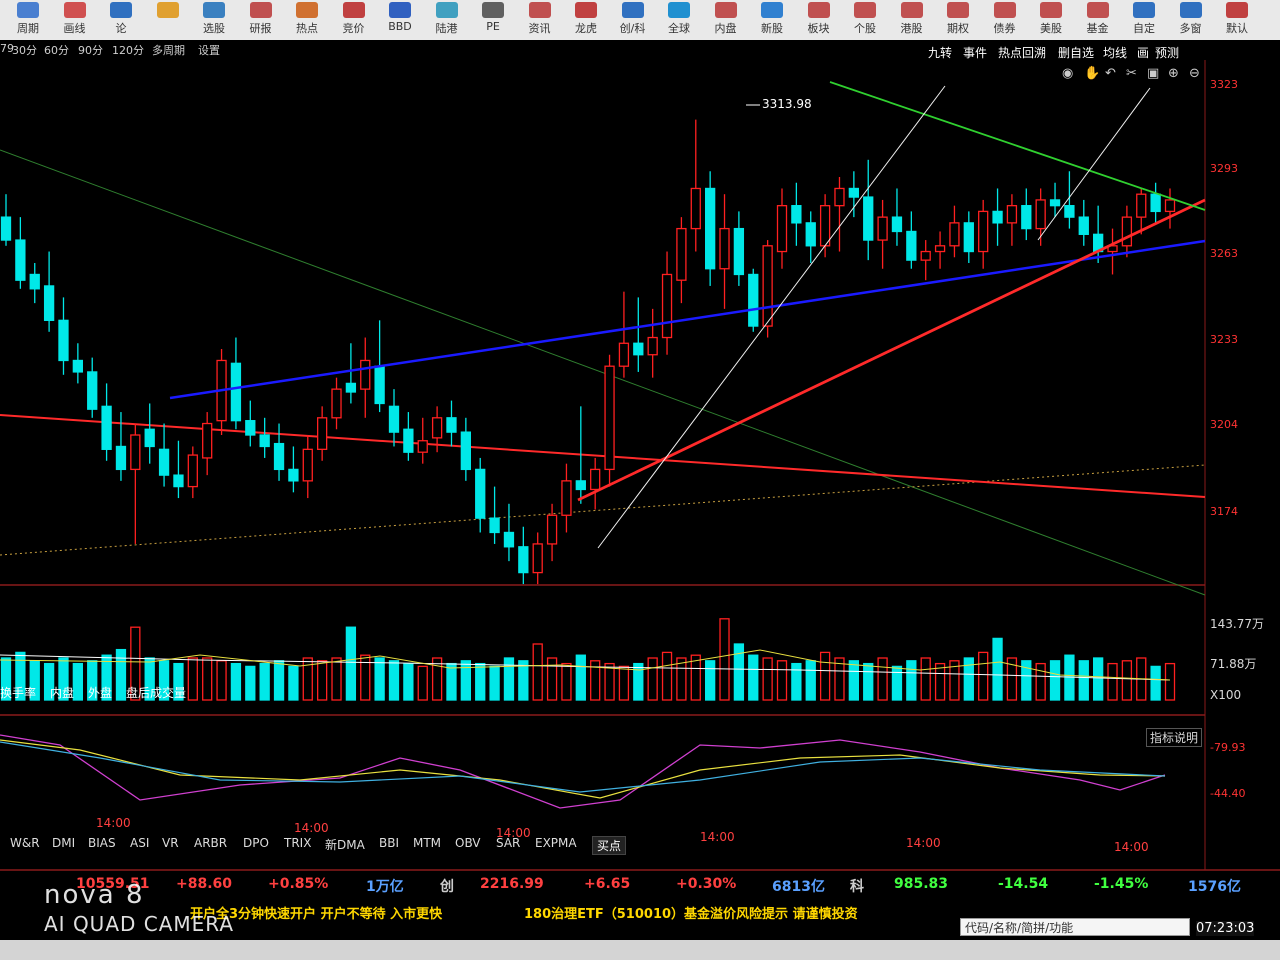 The width and height of the screenshot is (1280, 960). What do you see at coordinates (121, 28) in the screenshot?
I see `toolbar-label: 论` at bounding box center [121, 28].